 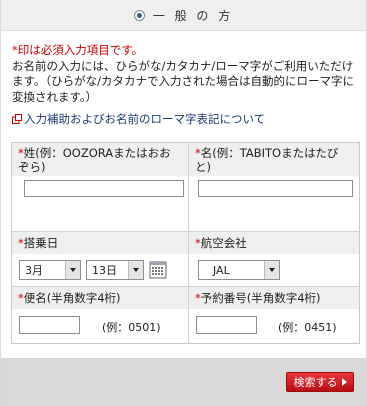 I want to click on month-select: 3月, so click(x=50, y=270).